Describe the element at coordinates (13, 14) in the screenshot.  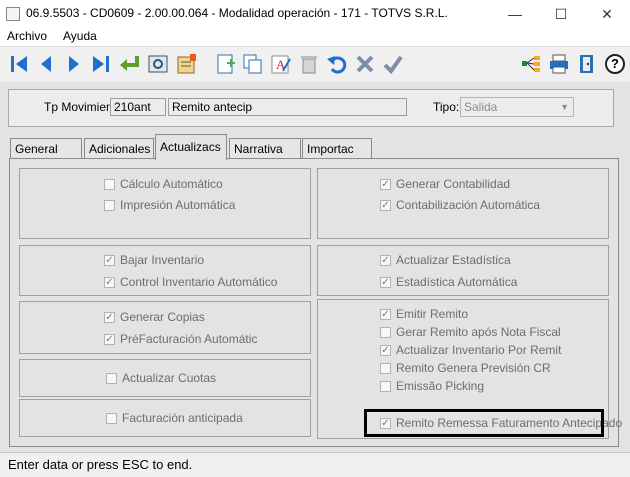
I see `app-icon` at that location.